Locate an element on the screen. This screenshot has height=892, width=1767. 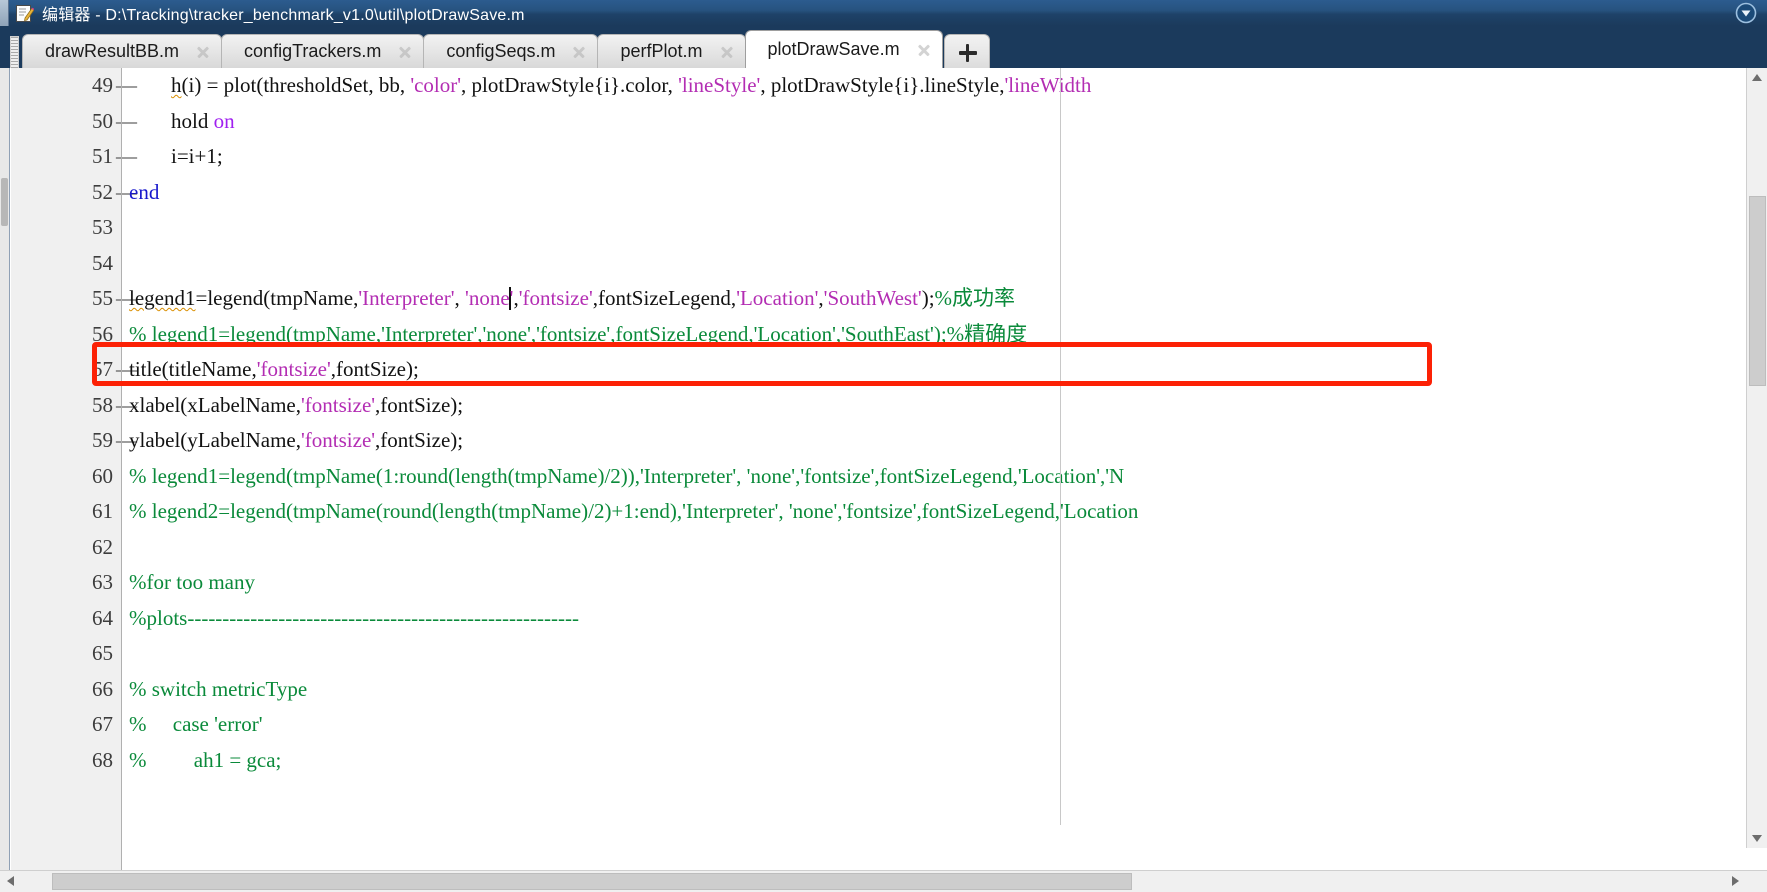
line-number: 64 is located at coordinates (66, 619).